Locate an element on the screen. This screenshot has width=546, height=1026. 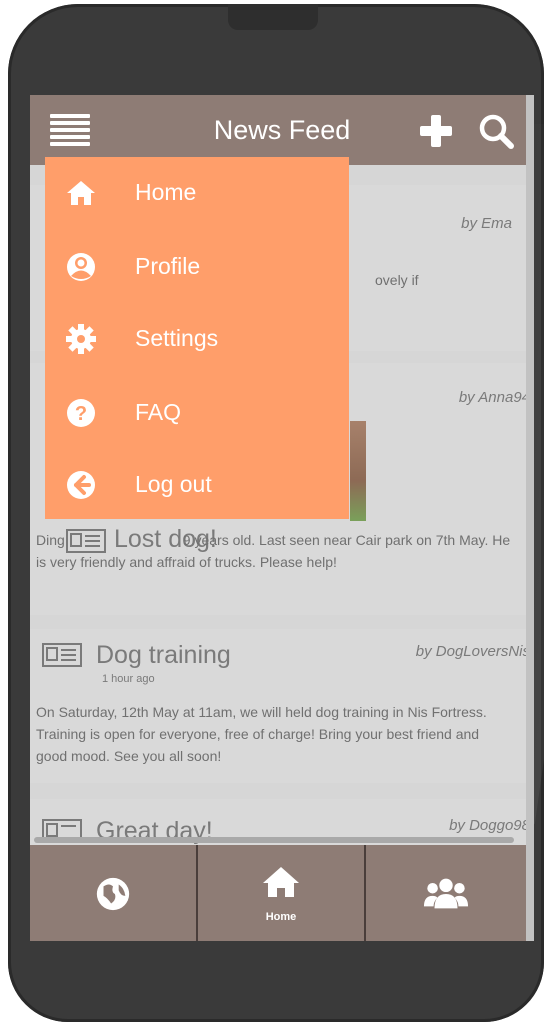
post-author: by DogLoversNis is located at coordinates (473, 651).